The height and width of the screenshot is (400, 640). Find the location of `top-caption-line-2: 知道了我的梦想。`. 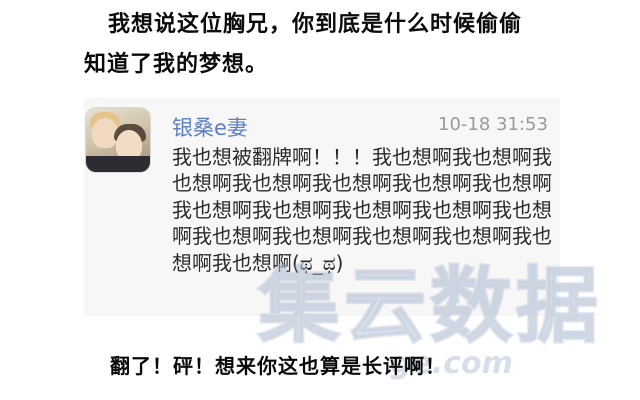

top-caption-line-2: 知道了我的梦想。 is located at coordinates (176, 64).